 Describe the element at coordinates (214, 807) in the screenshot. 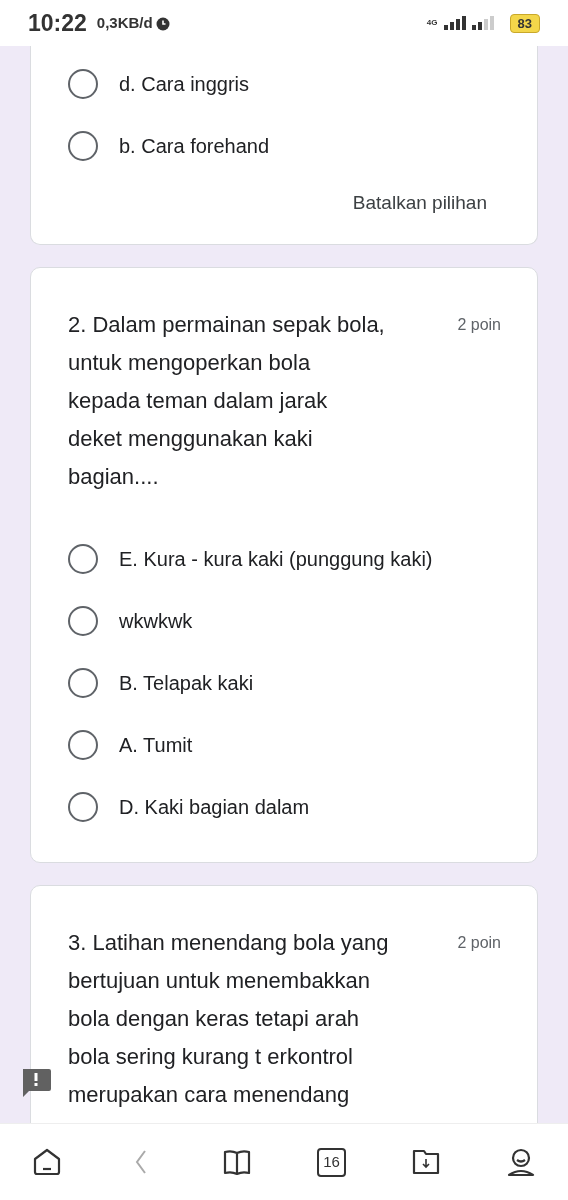

I see `option-label: D. Kaki bagian dalam` at that location.